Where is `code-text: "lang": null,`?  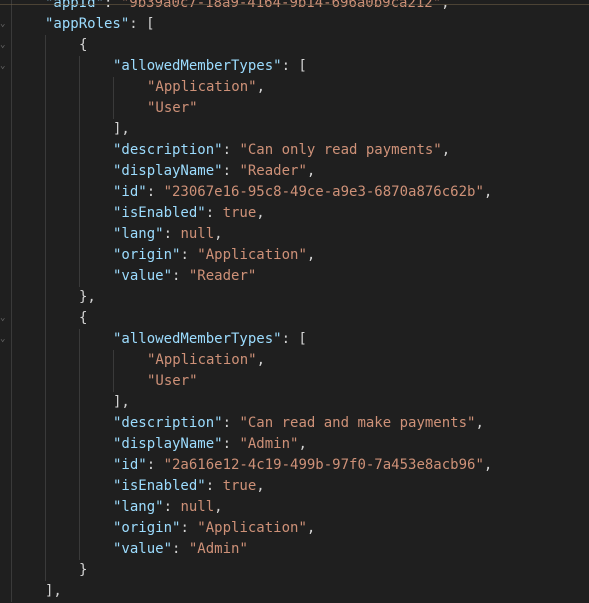
code-text: "lang": null, is located at coordinates (168, 234).